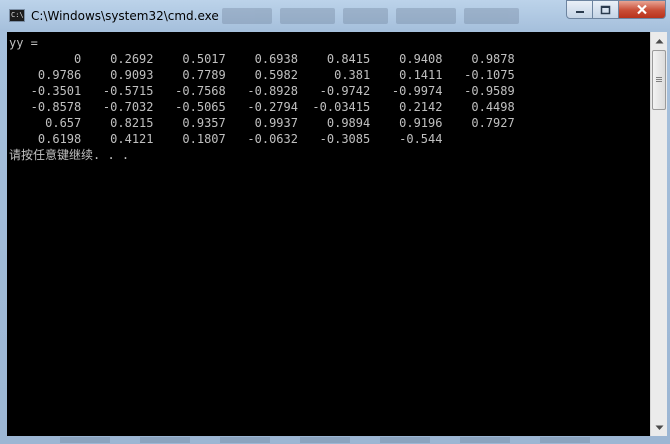 This screenshot has width=670, height=444. What do you see at coordinates (658, 234) in the screenshot?
I see `vertical-scrollbar` at bounding box center [658, 234].